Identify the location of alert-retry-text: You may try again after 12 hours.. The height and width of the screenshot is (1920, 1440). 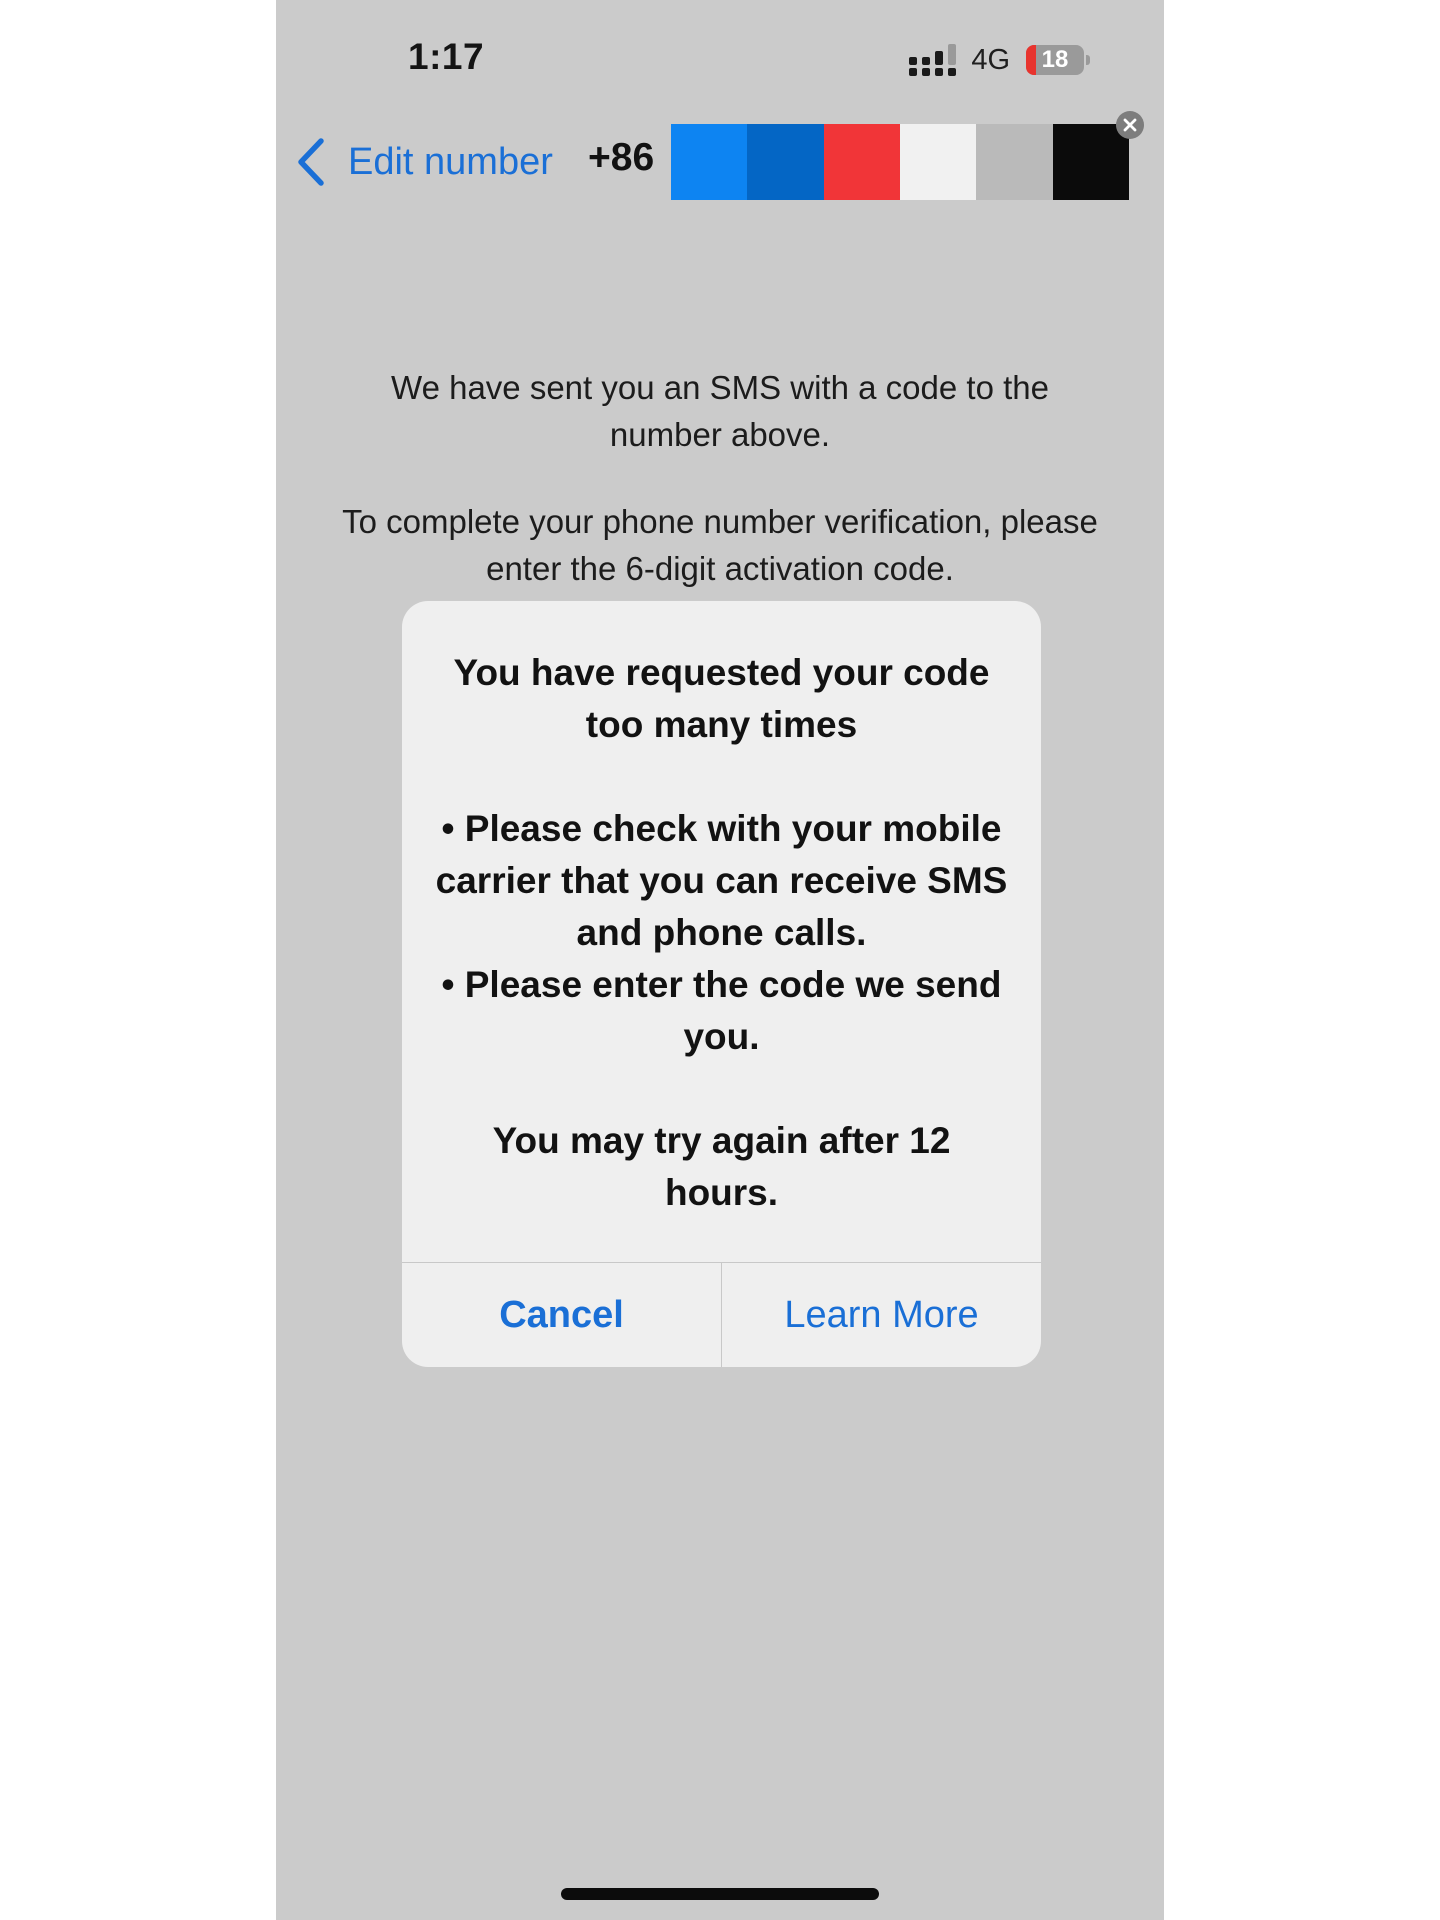
(721, 1166).